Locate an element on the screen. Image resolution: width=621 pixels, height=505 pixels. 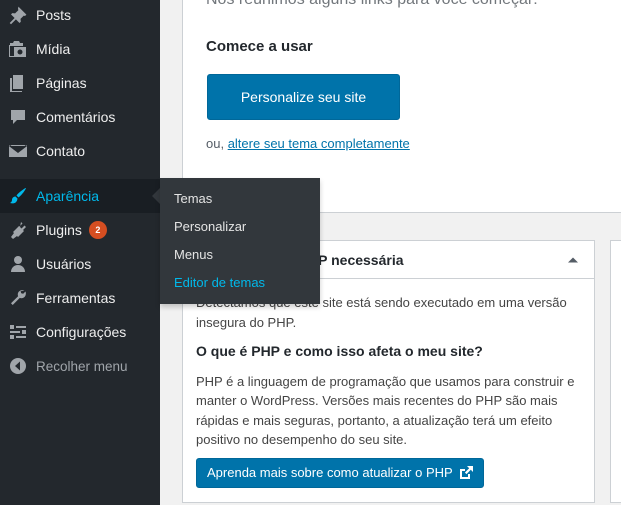
pages-icon is located at coordinates (18, 83).